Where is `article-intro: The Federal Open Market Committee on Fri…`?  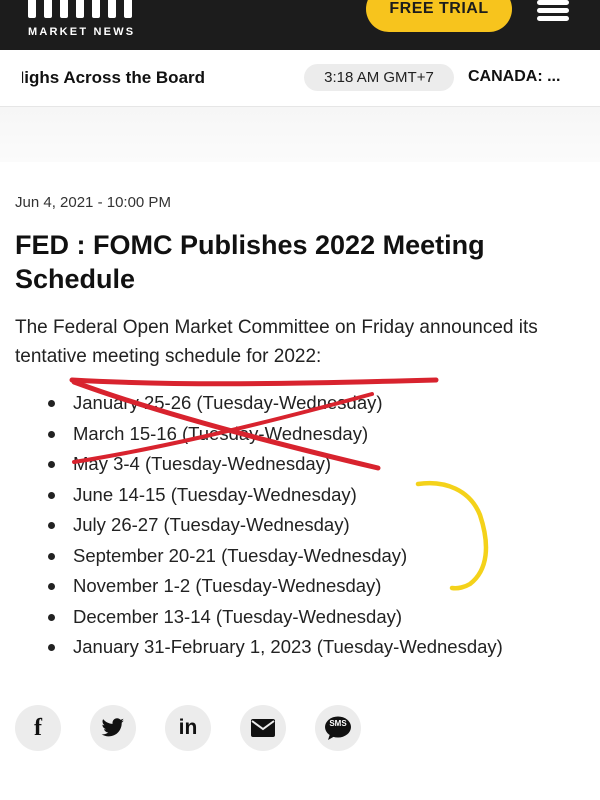
article-intro: The Federal Open Market Committee on Fri… is located at coordinates (276, 342).